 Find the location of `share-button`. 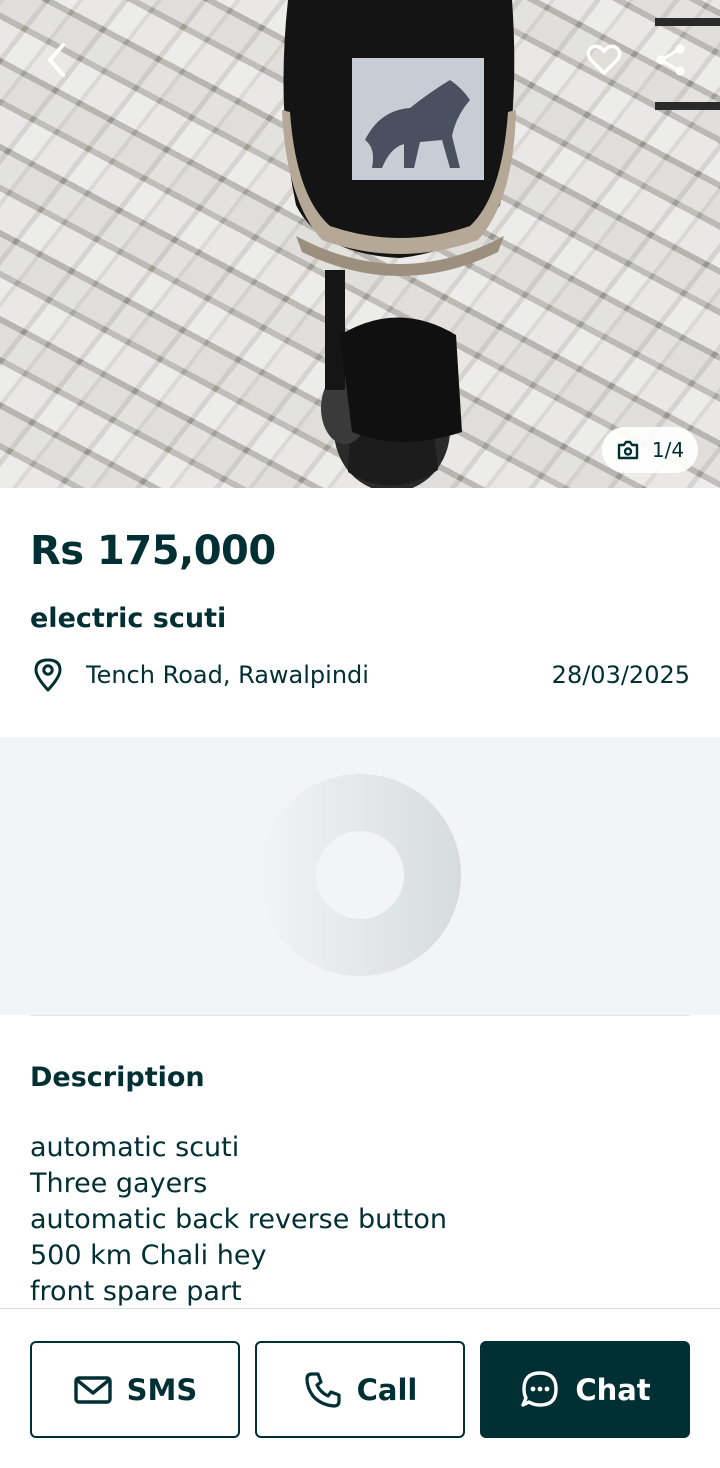

share-button is located at coordinates (670, 60).